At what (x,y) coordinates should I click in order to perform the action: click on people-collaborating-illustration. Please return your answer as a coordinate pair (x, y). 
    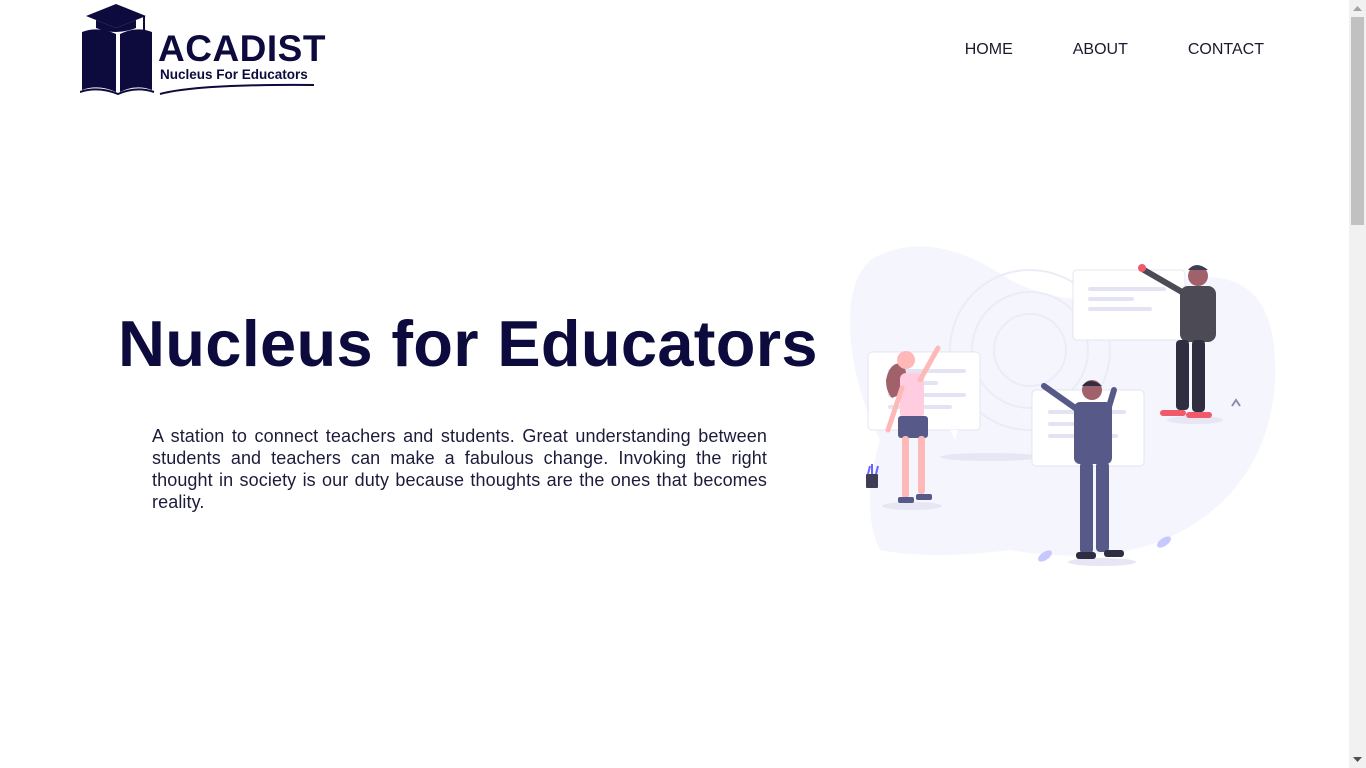
    Looking at the image, I should click on (1063, 406).